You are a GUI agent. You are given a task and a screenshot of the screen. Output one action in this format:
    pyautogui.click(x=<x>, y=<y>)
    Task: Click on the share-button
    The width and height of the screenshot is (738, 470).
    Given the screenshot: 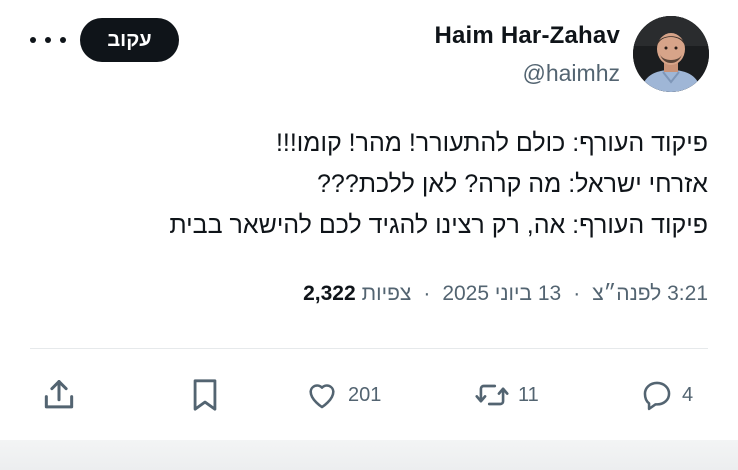 What is the action you would take?
    pyautogui.click(x=59, y=395)
    